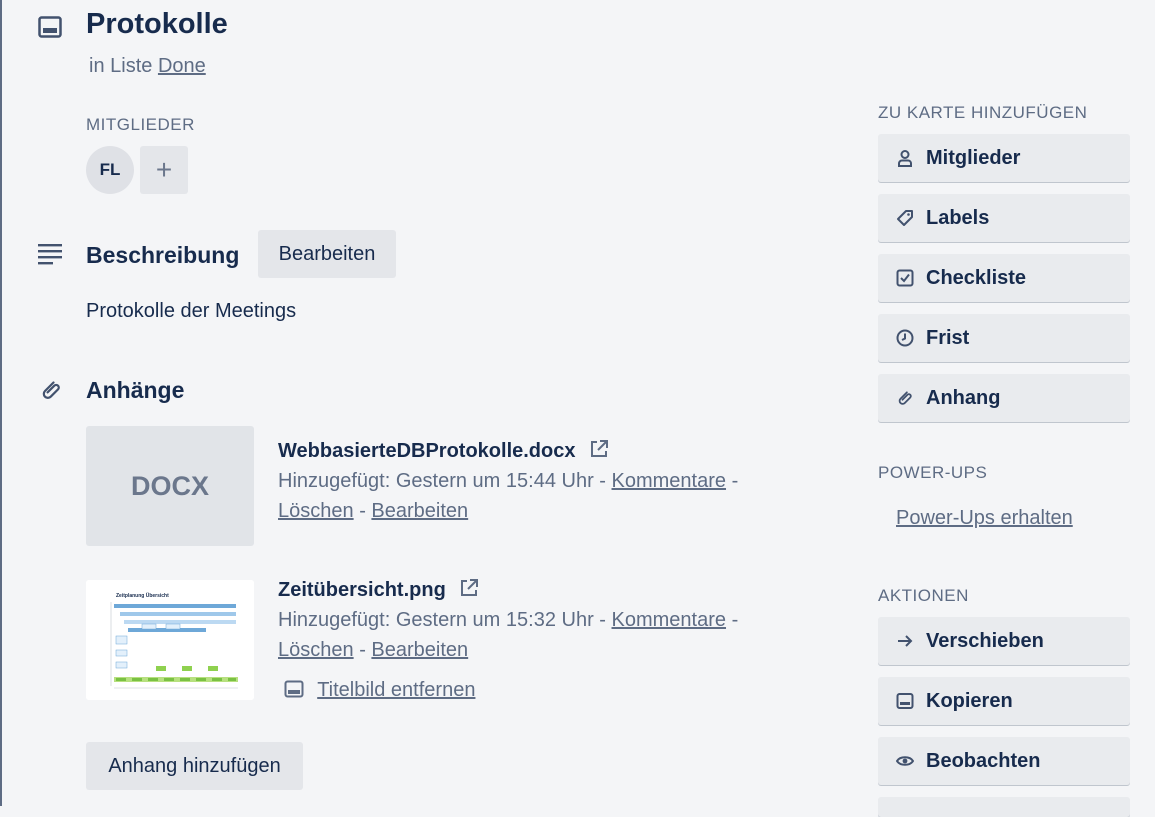 The width and height of the screenshot is (1155, 817). I want to click on sidebar-button-label: Beobachten, so click(983, 760).